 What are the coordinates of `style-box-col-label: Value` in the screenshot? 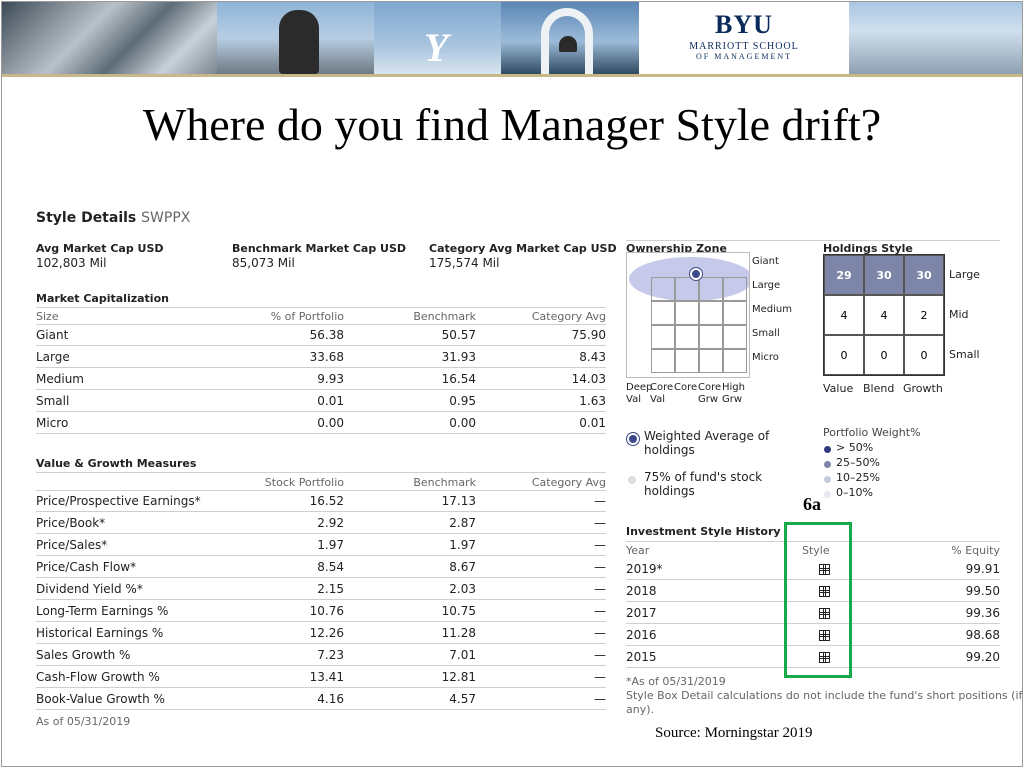 It's located at (838, 388).